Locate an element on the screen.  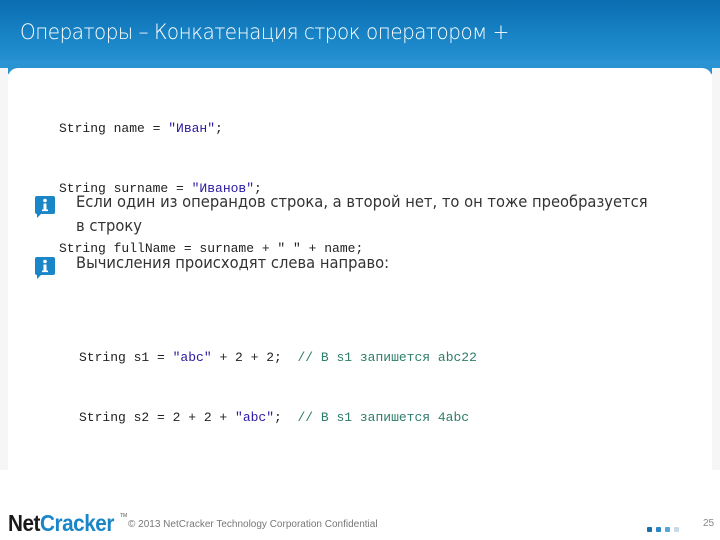
code-text: String s2 = 2 + 2 + is located at coordinates (157, 417).